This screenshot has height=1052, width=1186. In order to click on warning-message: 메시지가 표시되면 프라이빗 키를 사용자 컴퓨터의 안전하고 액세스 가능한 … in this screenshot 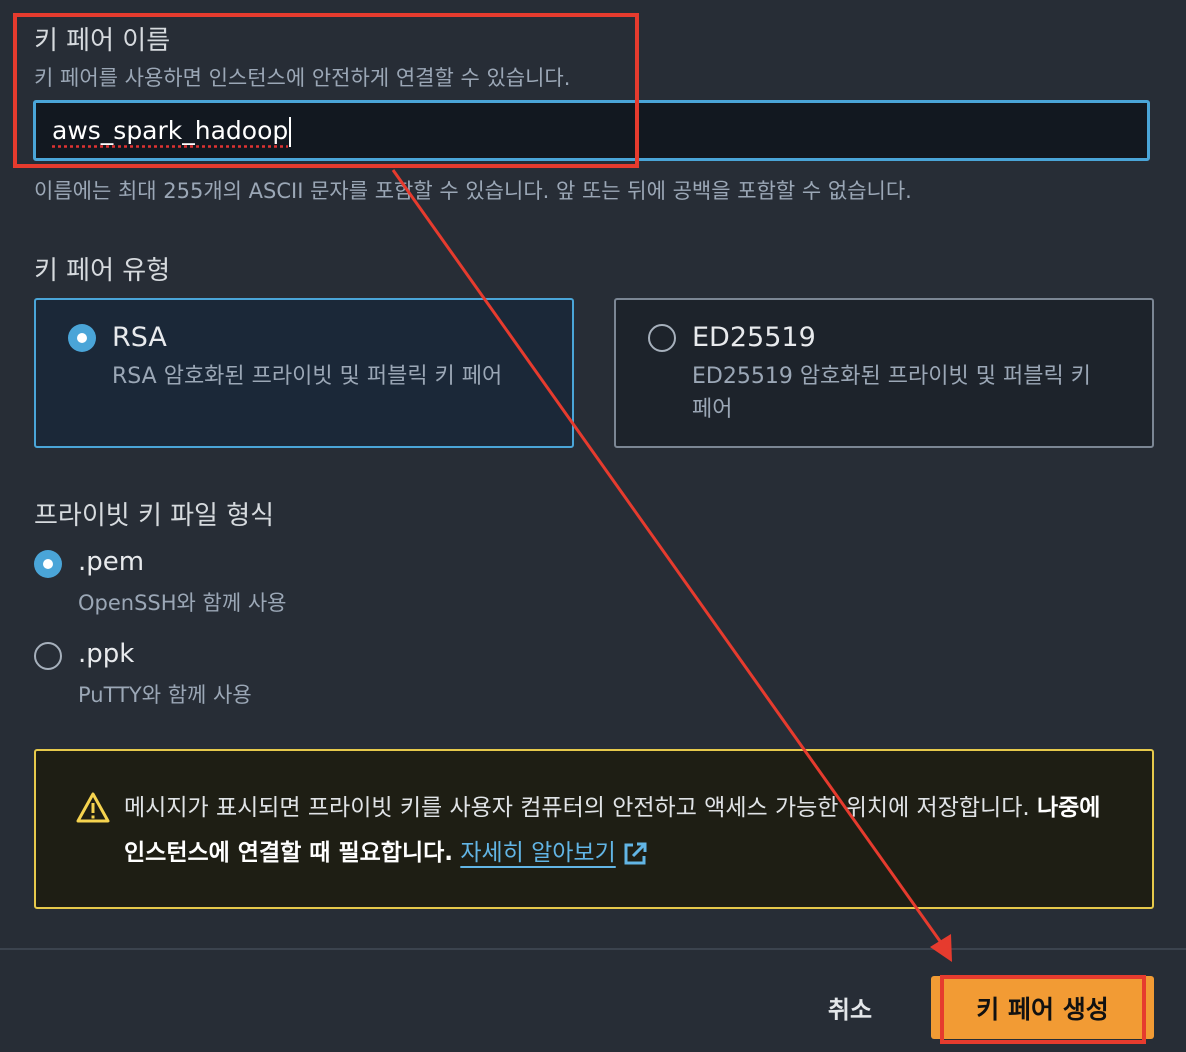, I will do `click(624, 831)`.